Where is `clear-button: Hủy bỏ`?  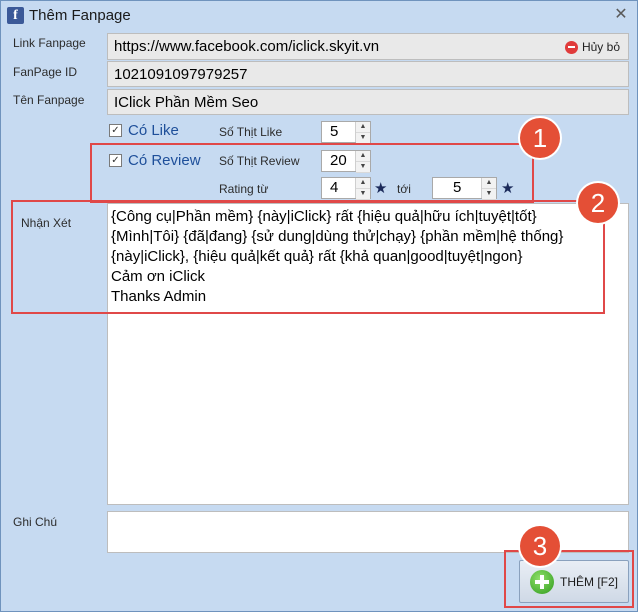
clear-button: Hủy bỏ is located at coordinates (592, 47).